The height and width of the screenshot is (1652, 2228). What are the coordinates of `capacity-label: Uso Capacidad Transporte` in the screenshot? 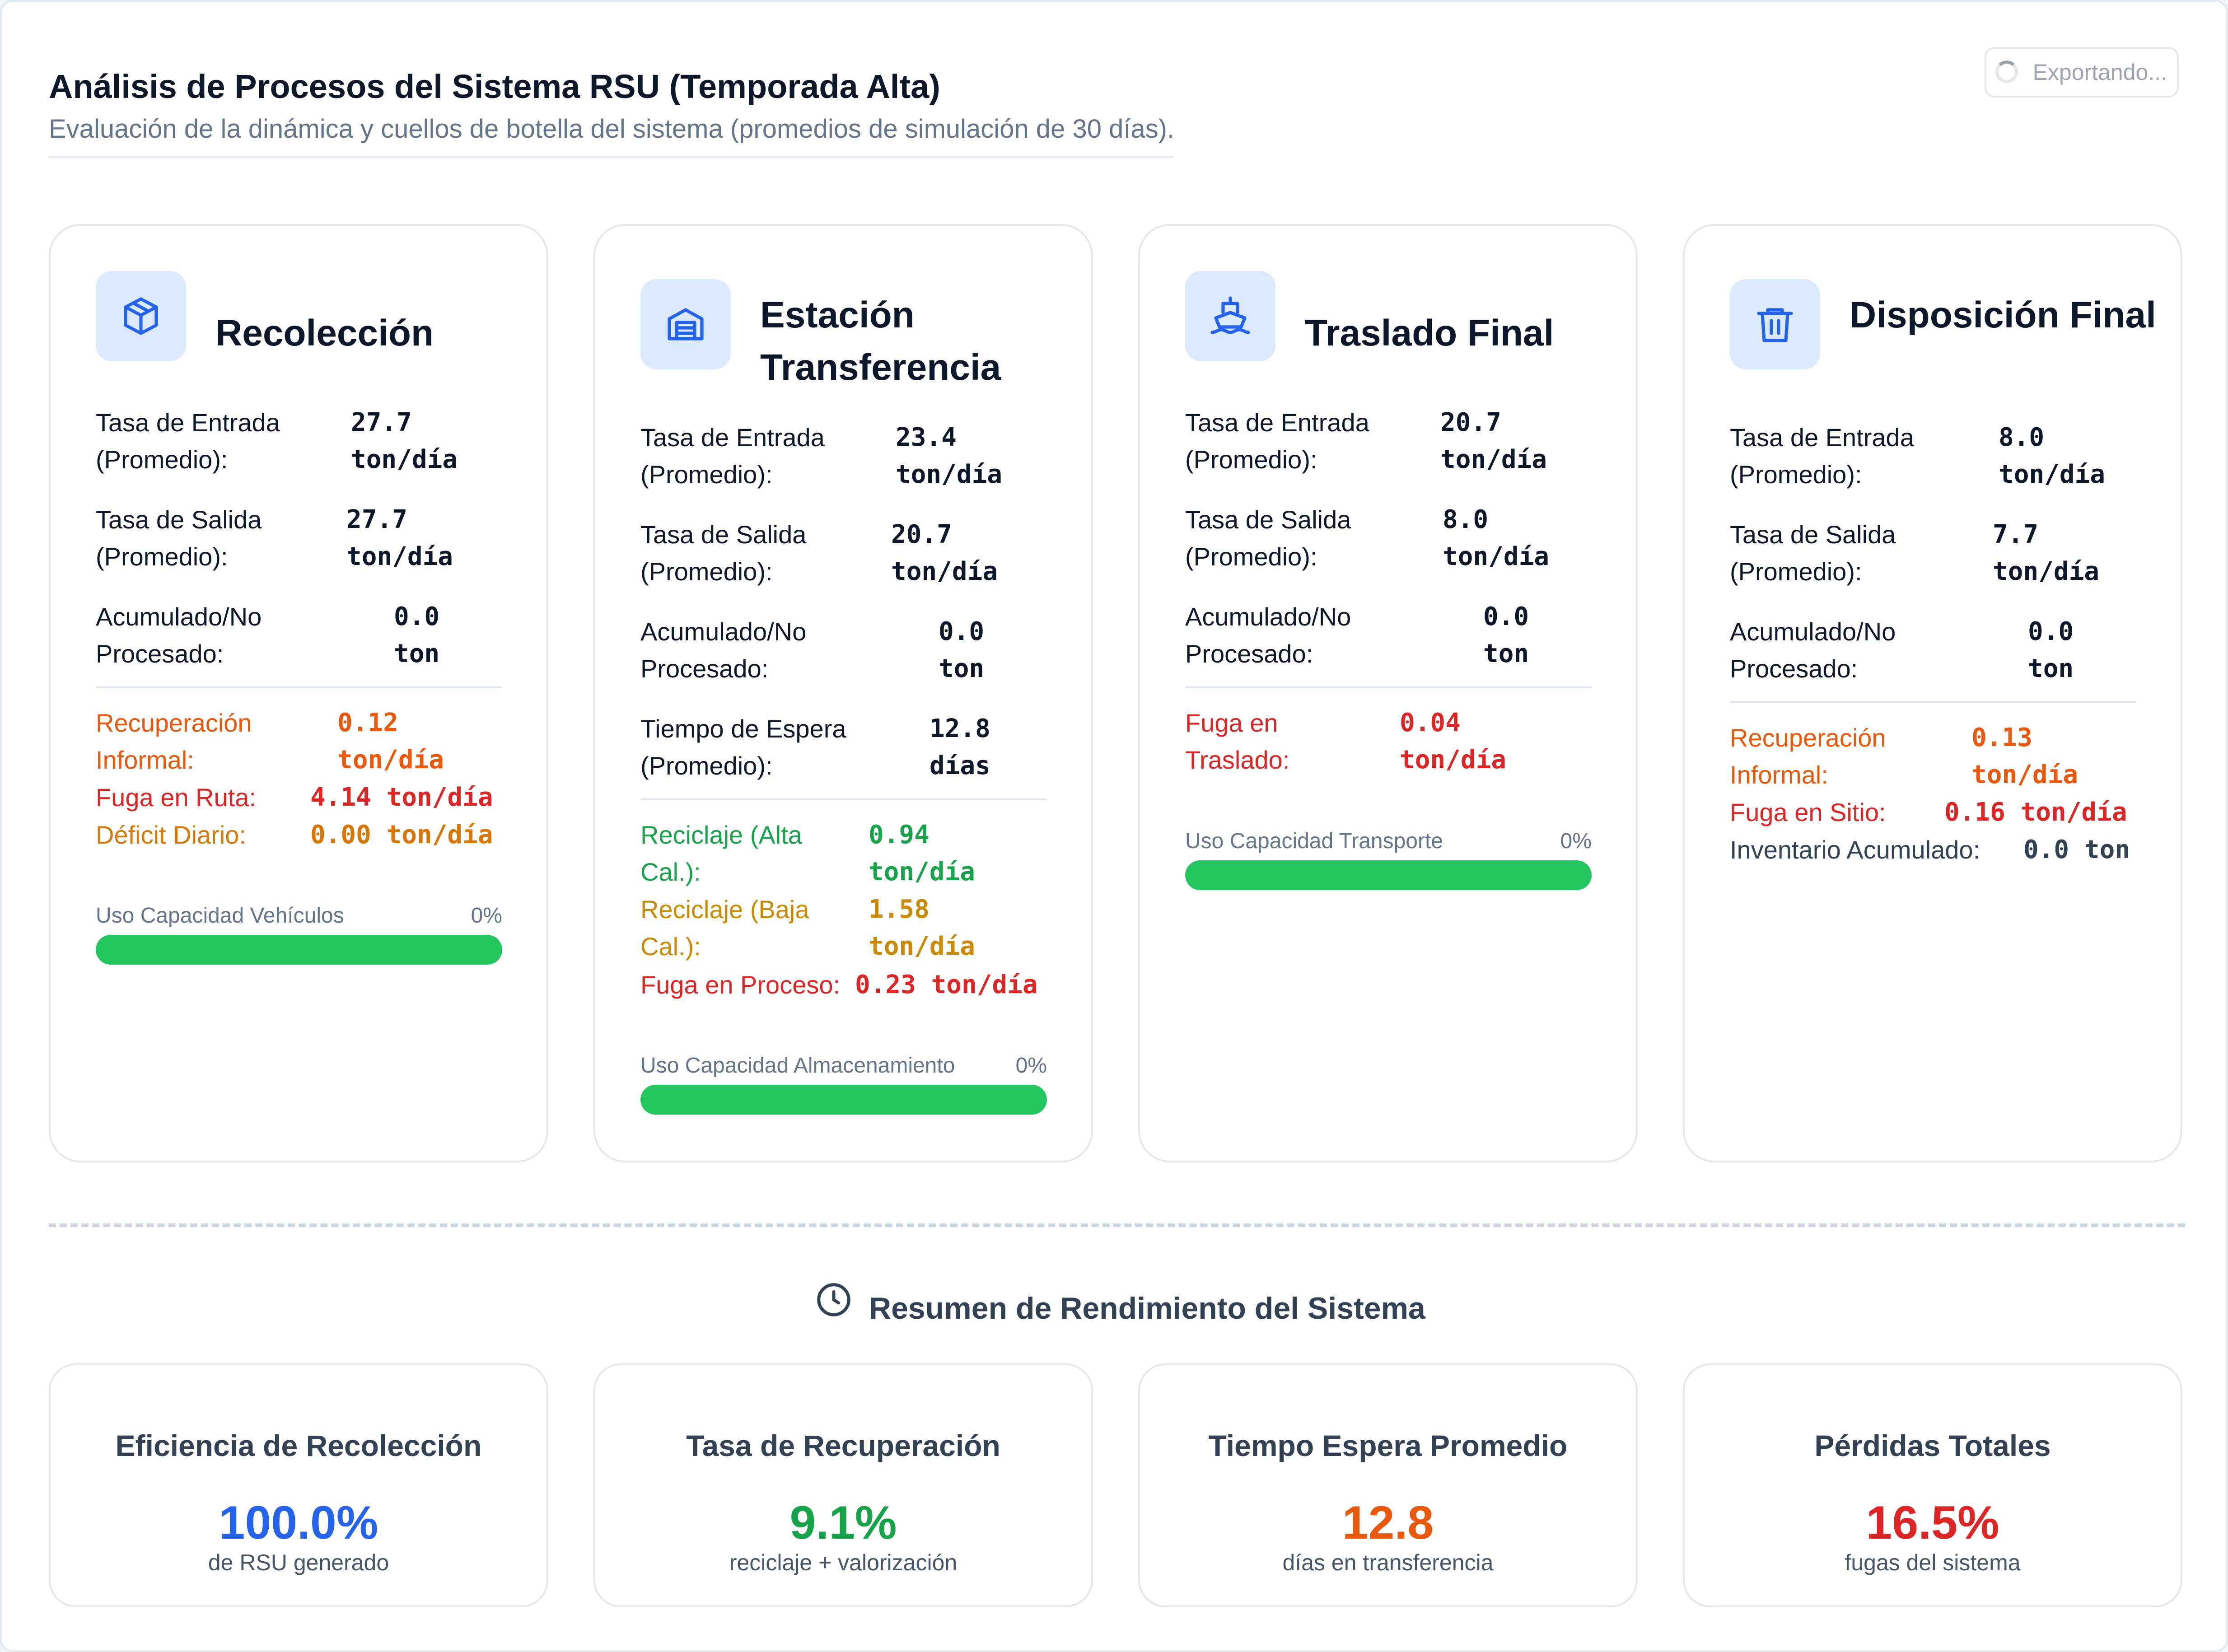 It's located at (1314, 841).